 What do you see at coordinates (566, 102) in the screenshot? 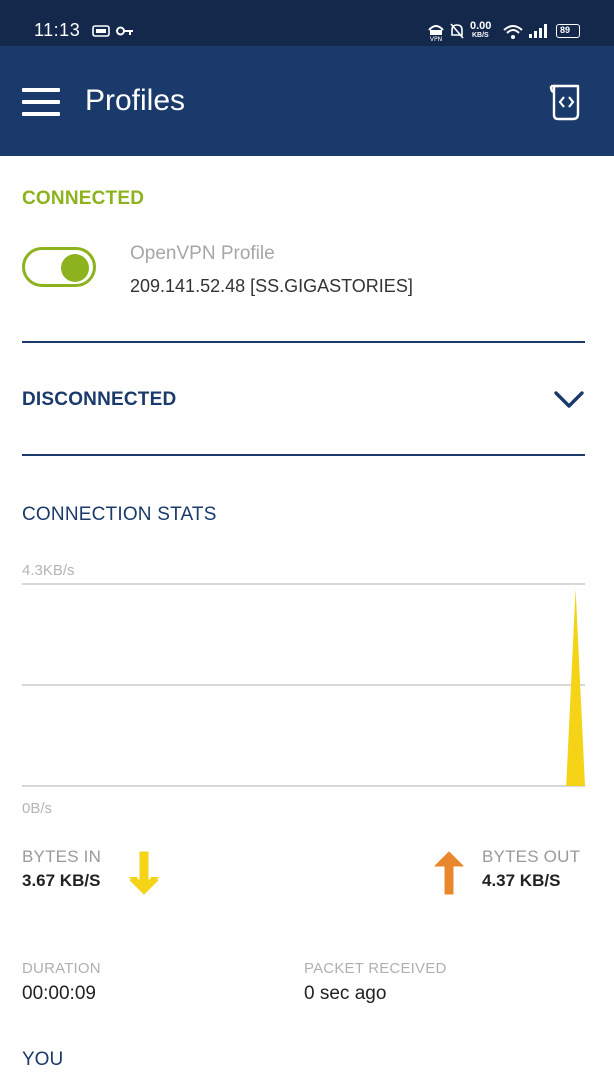
I see `import-profile-icon` at bounding box center [566, 102].